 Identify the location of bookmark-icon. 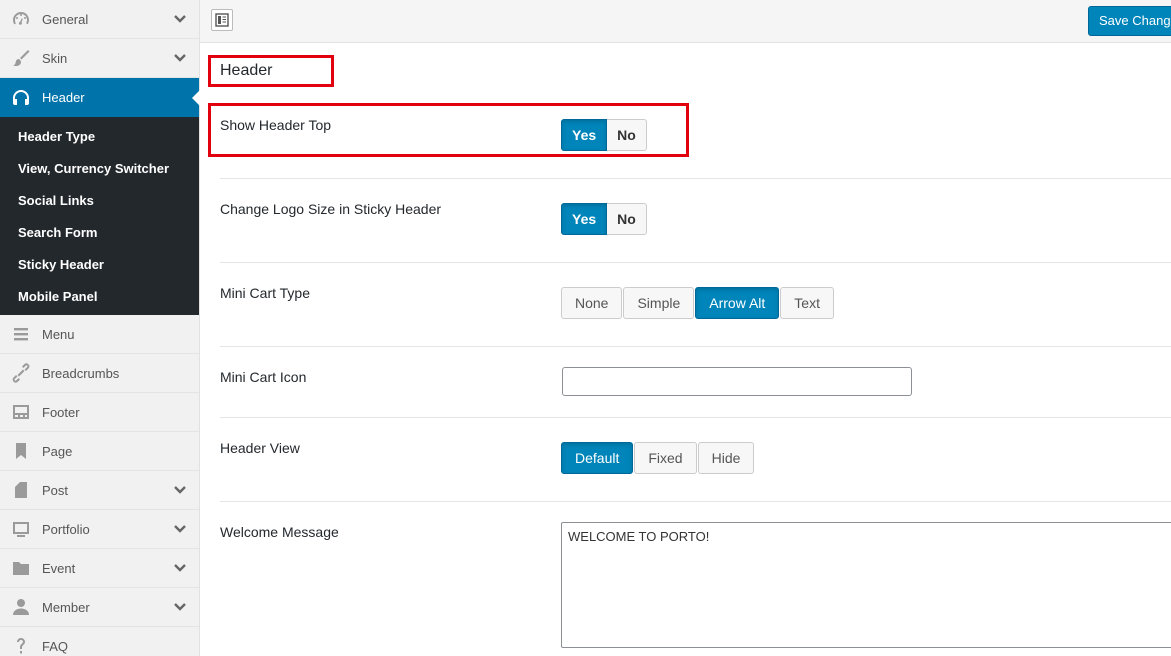
(21, 451).